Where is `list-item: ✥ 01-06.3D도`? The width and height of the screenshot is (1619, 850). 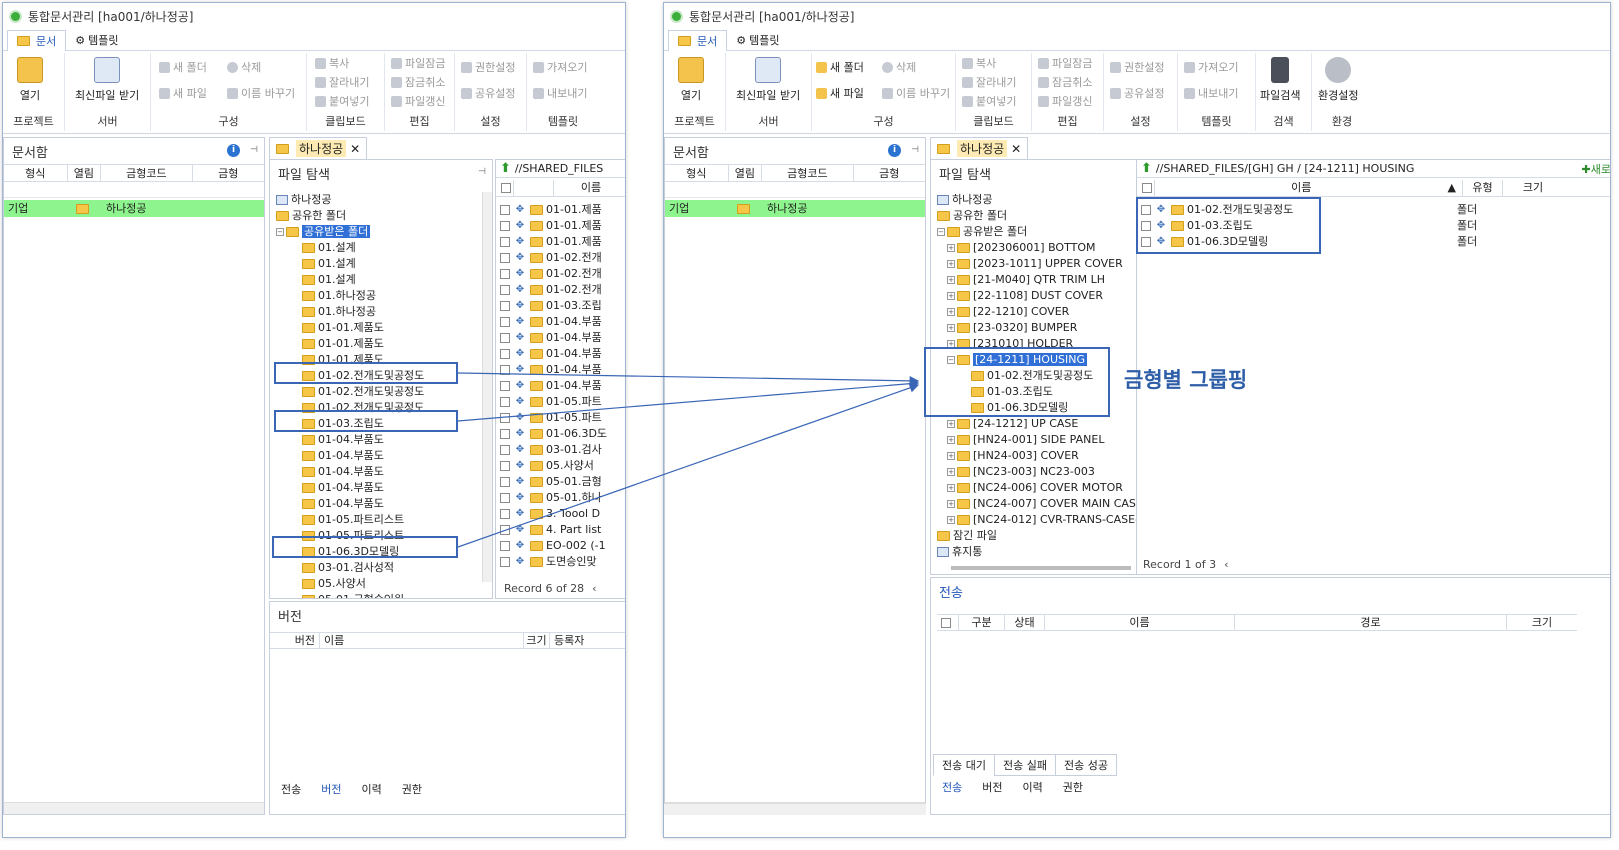
list-item: ✥ 01-06.3D도 is located at coordinates (551, 434).